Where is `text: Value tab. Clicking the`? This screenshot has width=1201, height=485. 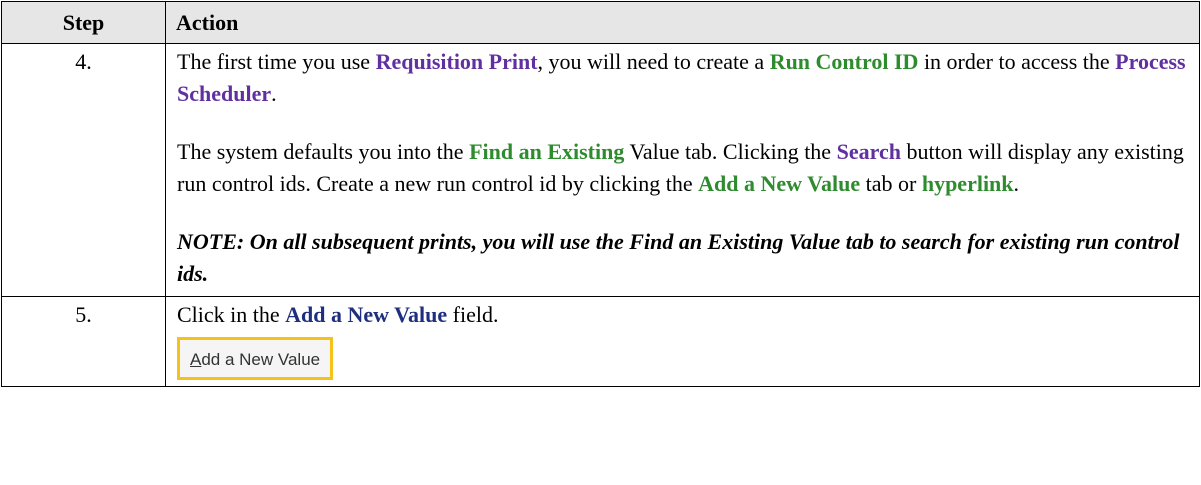 text: Value tab. Clicking the is located at coordinates (730, 151).